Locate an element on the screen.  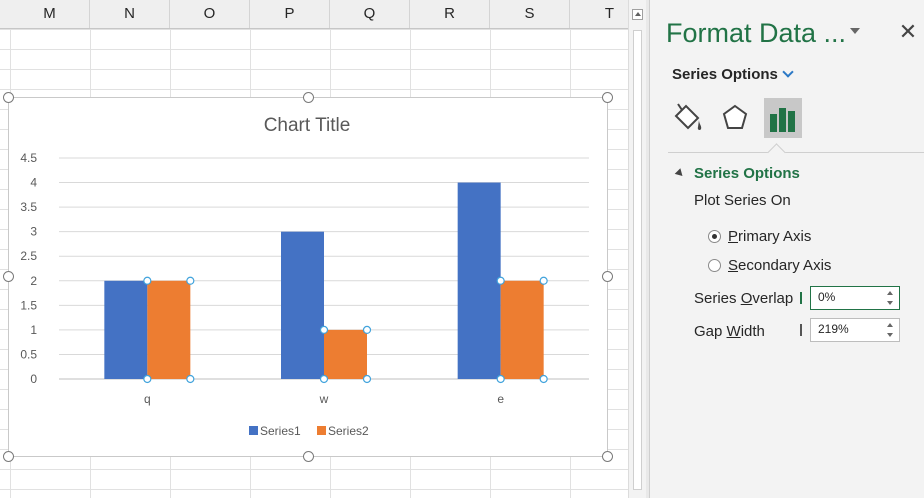
bar-series1-q is located at coordinates (126, 329).